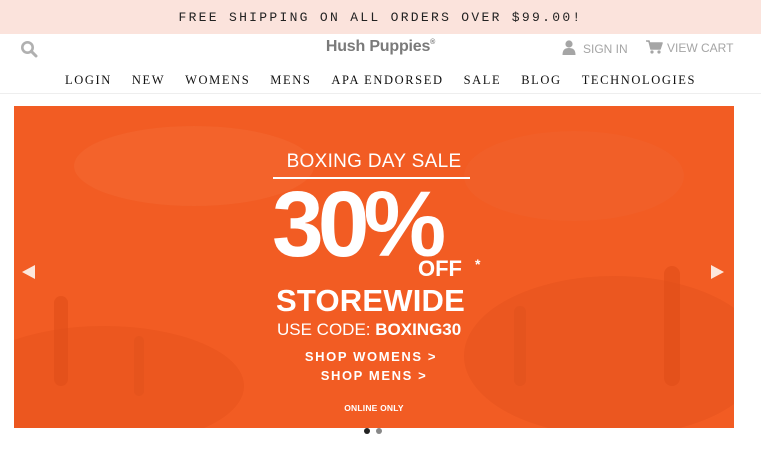  Describe the element at coordinates (380, 93) in the screenshot. I see `nav-divider` at that location.